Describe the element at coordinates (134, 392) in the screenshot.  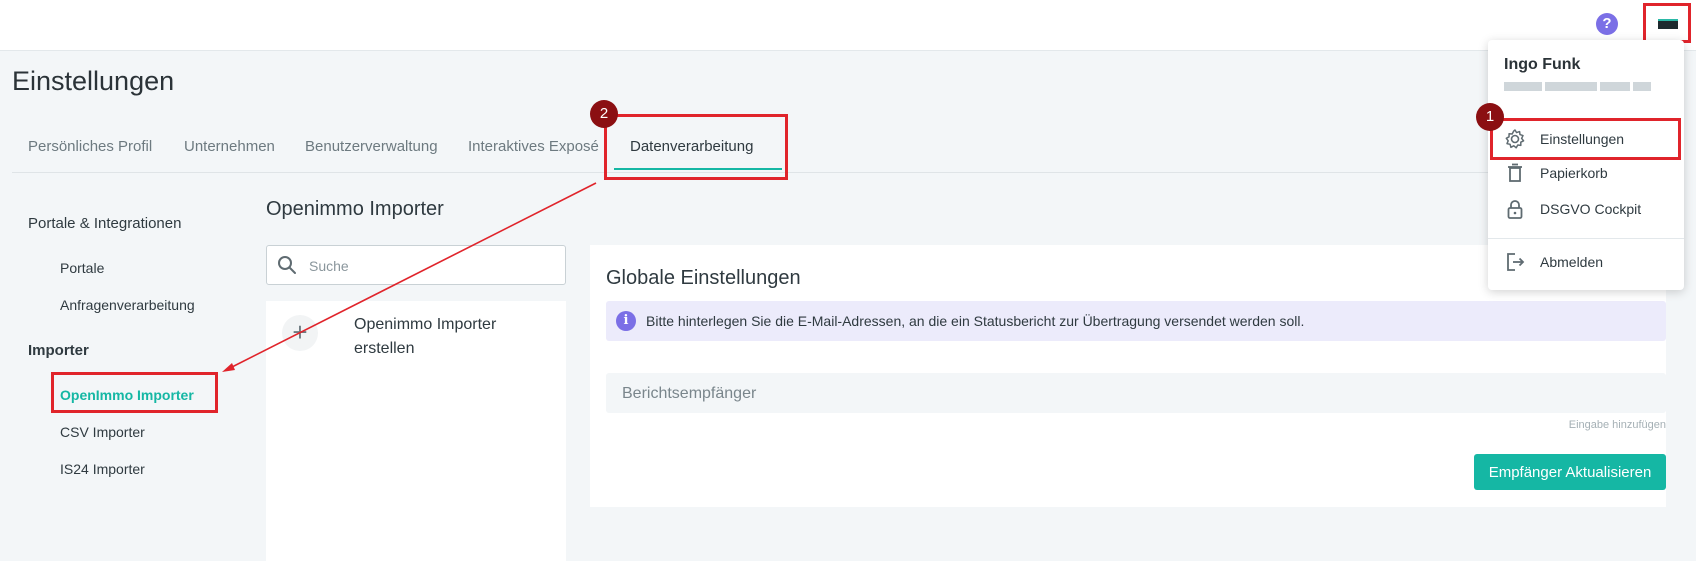
I see `annotation-box-openimmo-importer` at that location.